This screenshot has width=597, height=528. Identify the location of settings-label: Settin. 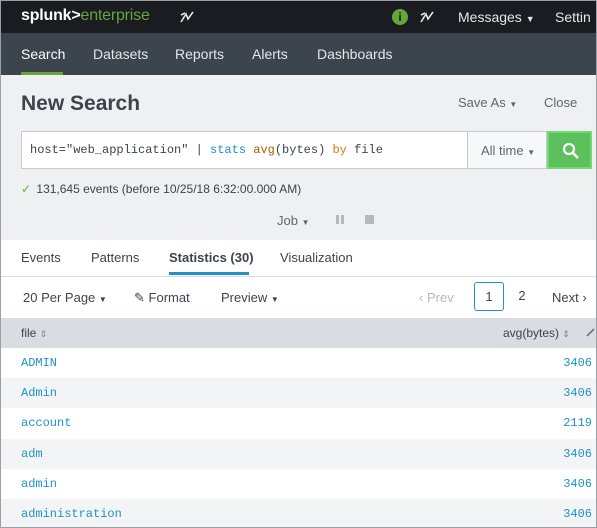
(573, 17).